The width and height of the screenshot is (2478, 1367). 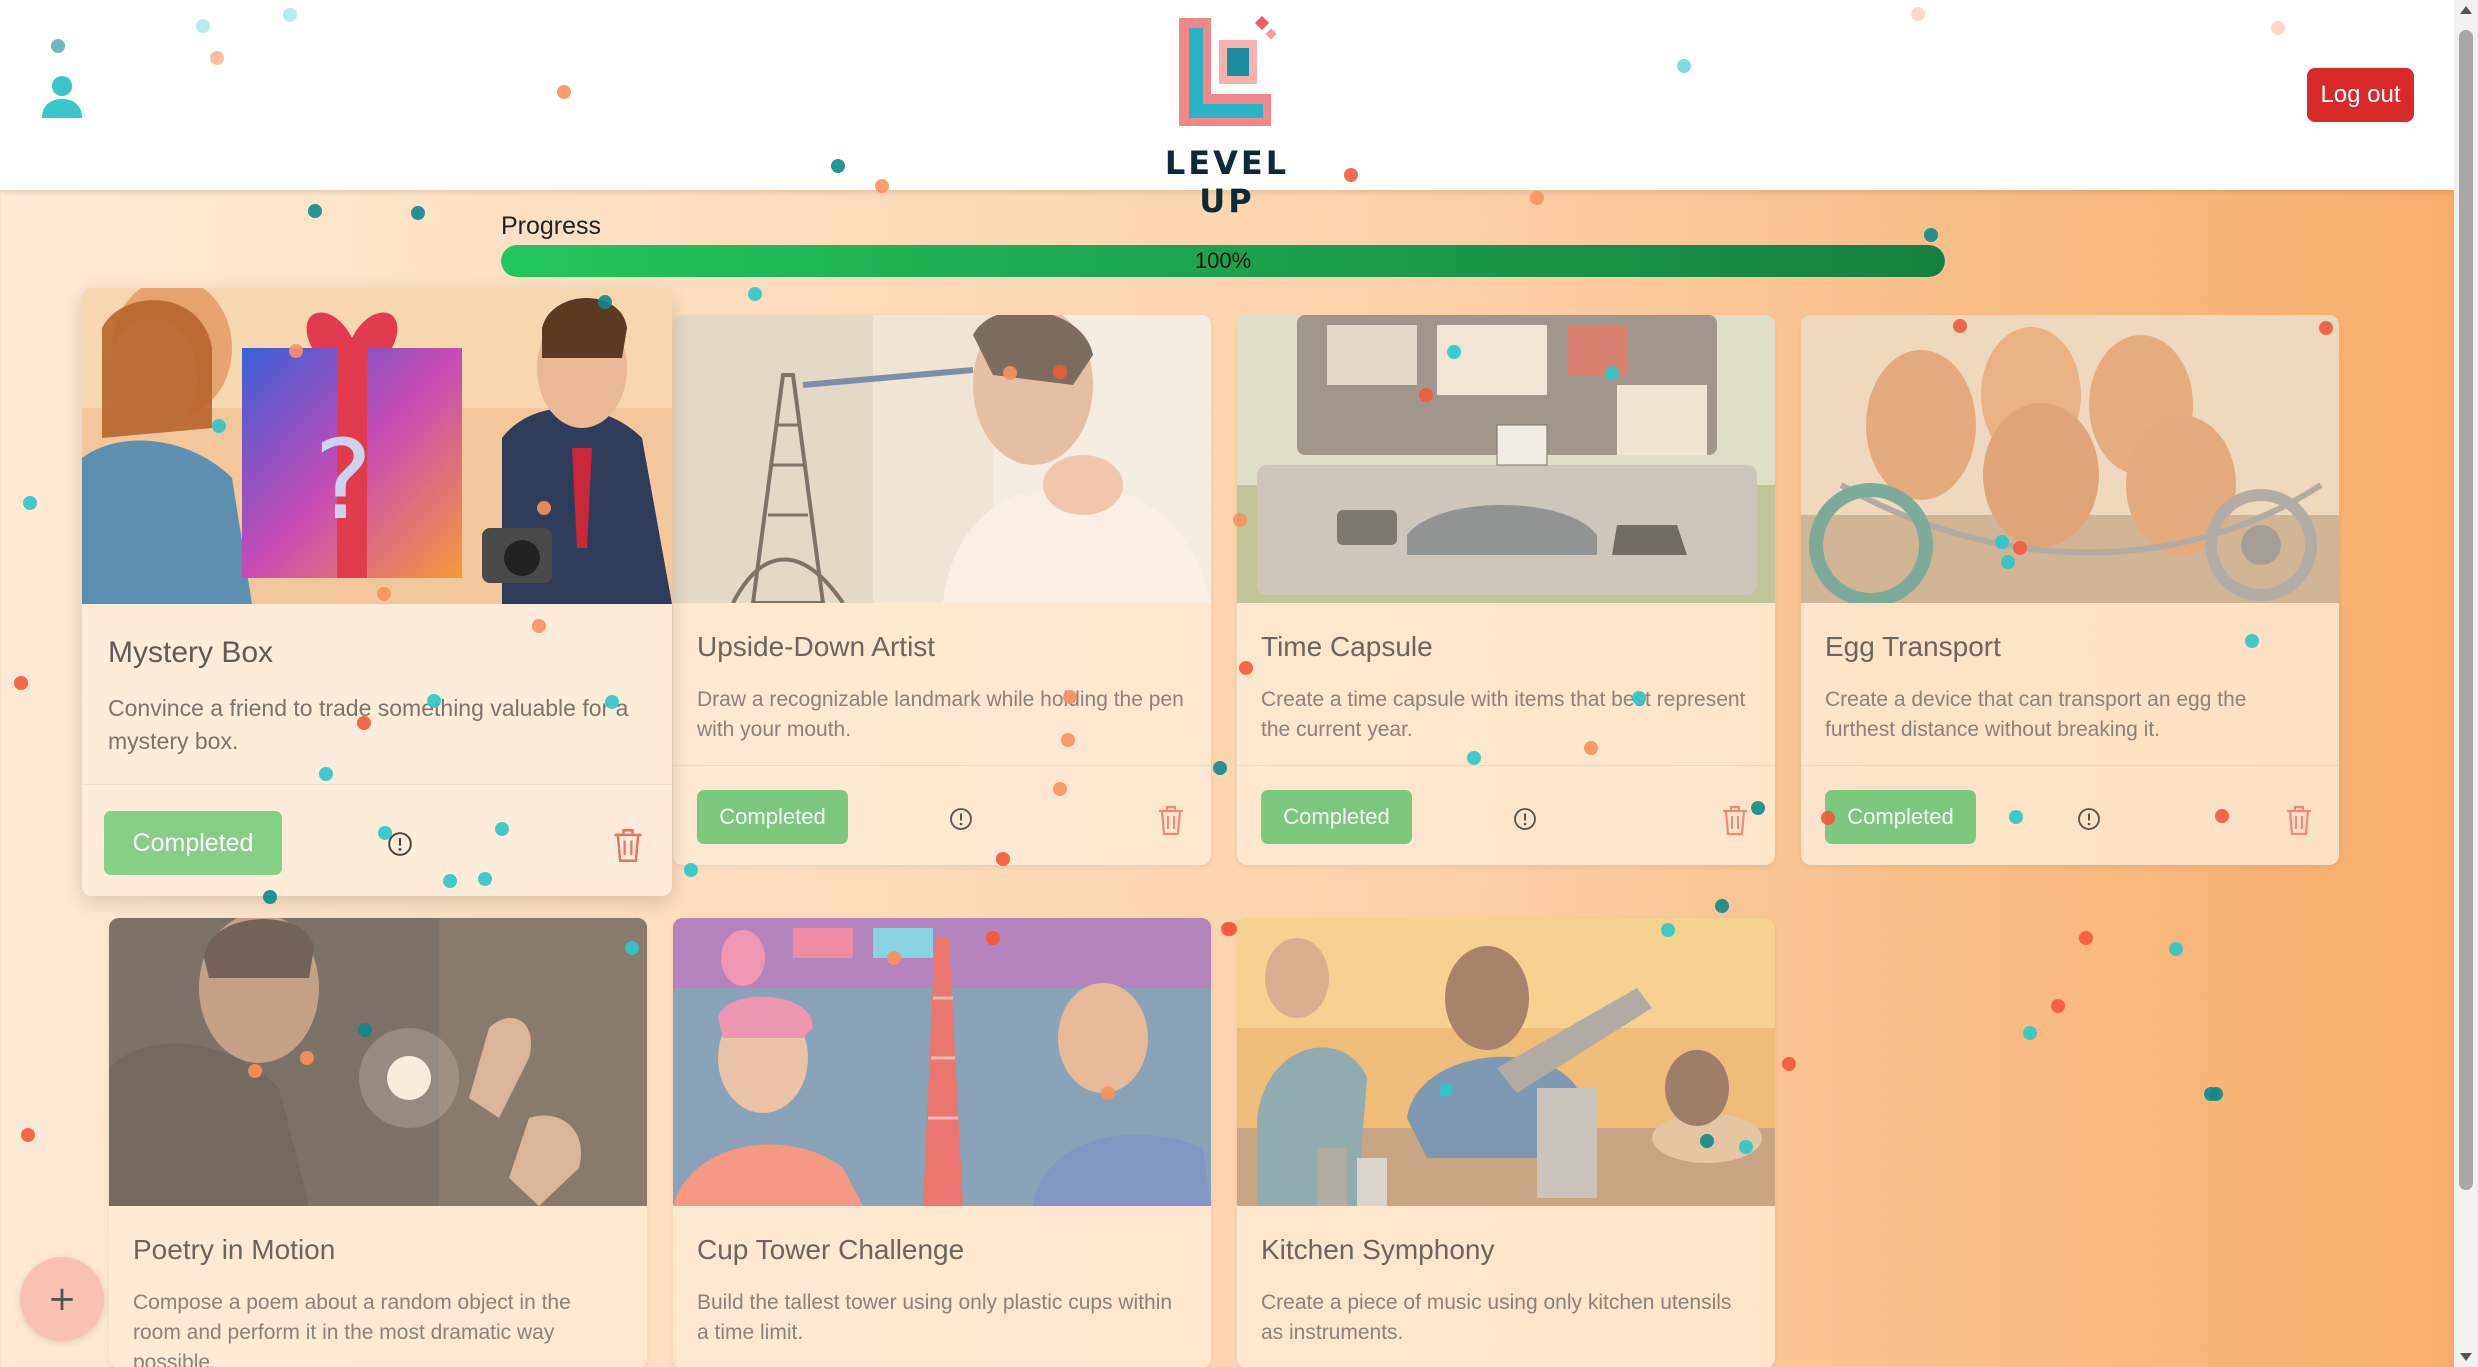 What do you see at coordinates (62, 96) in the screenshot?
I see `user-icon` at bounding box center [62, 96].